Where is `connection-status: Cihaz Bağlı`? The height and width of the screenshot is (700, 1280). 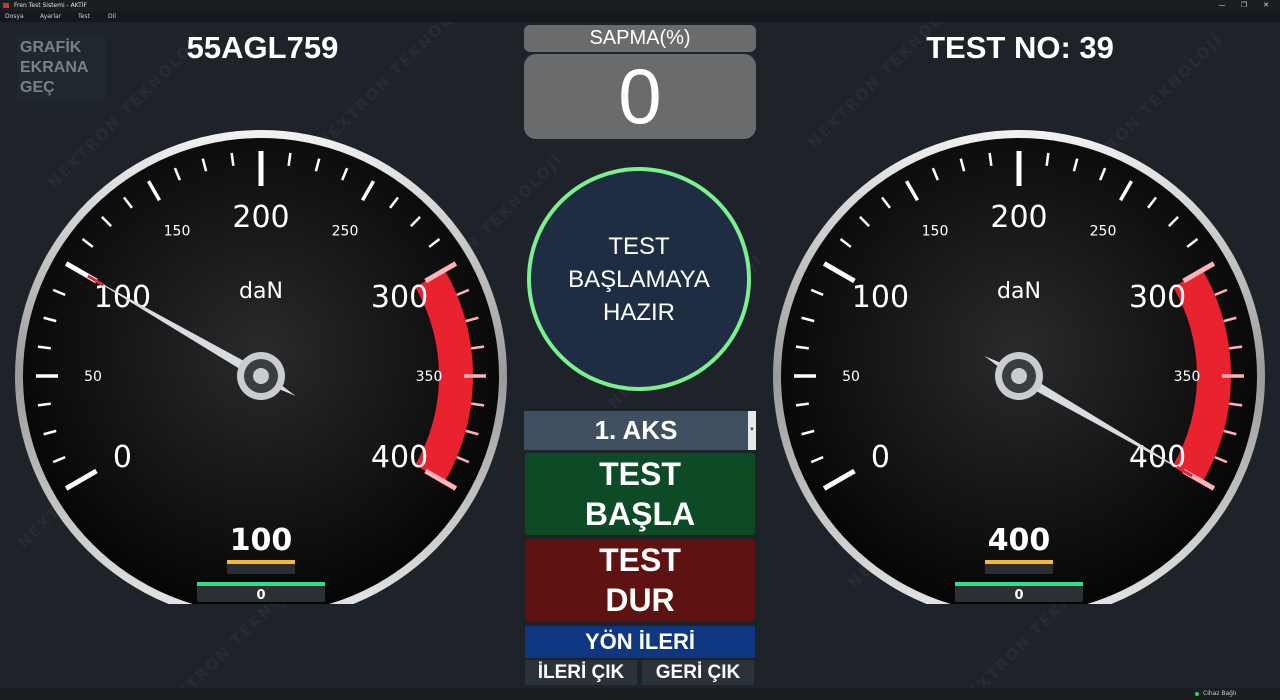 connection-status: Cihaz Bağlı is located at coordinates (1220, 693).